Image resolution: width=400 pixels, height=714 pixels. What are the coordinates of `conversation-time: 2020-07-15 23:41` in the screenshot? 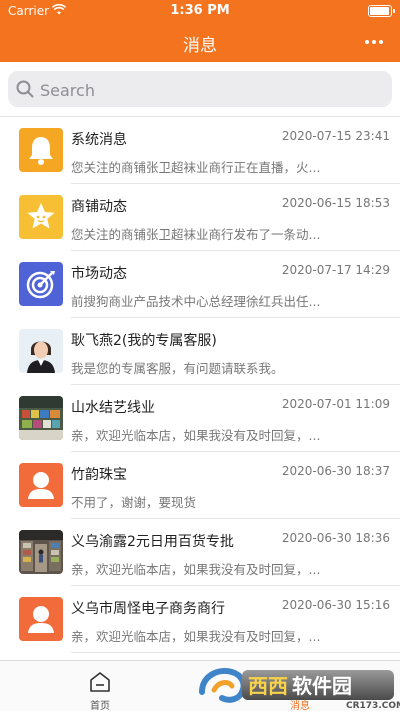 It's located at (335, 136).